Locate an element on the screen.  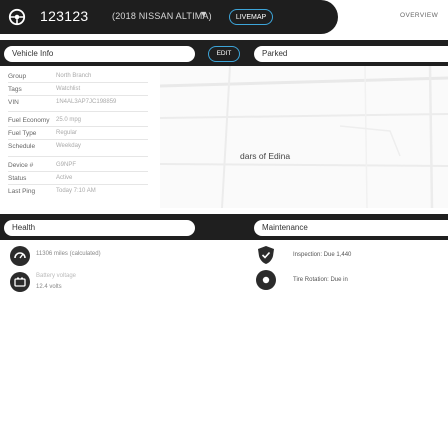
fuel-type-value: Regular is located at coordinates (67, 133).